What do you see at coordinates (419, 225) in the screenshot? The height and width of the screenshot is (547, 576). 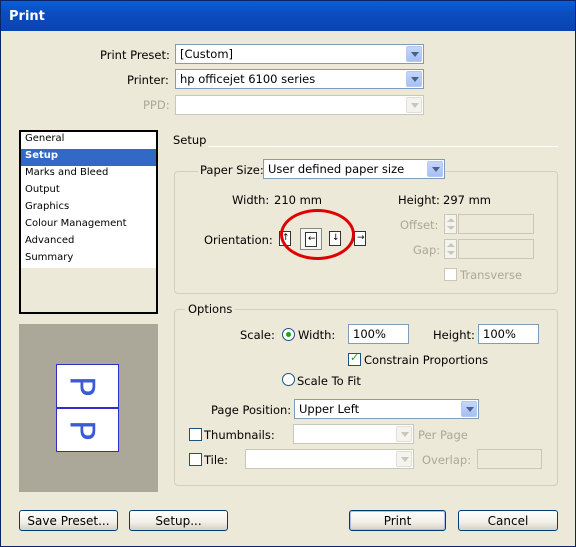 I see `offset-label: Offset:` at bounding box center [419, 225].